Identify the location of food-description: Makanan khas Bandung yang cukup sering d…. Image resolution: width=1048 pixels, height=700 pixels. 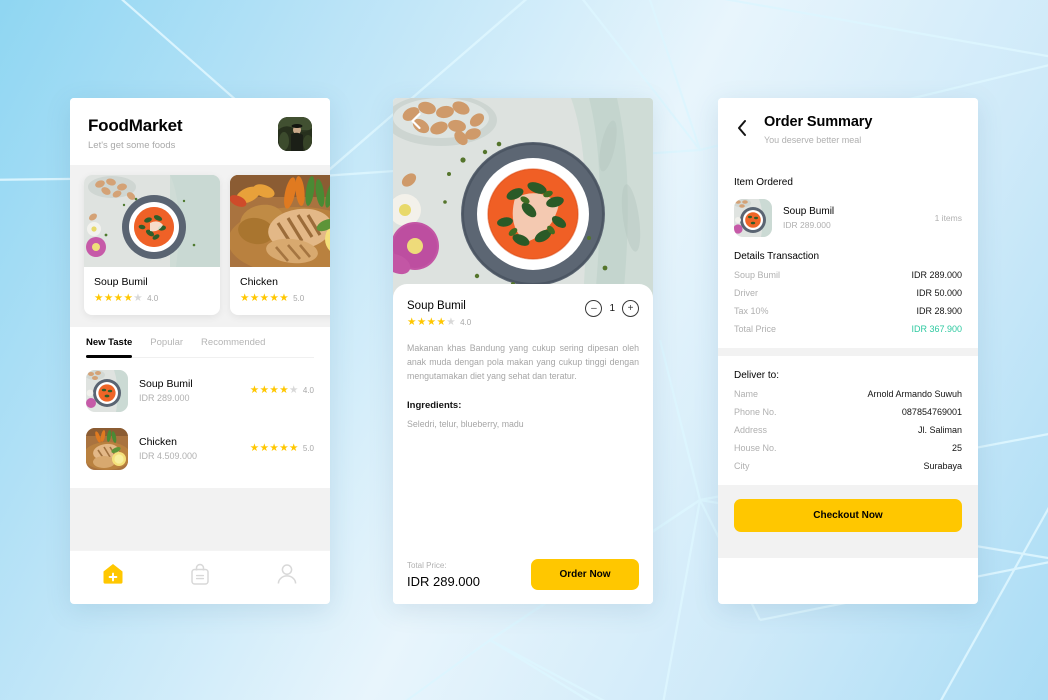
(523, 362).